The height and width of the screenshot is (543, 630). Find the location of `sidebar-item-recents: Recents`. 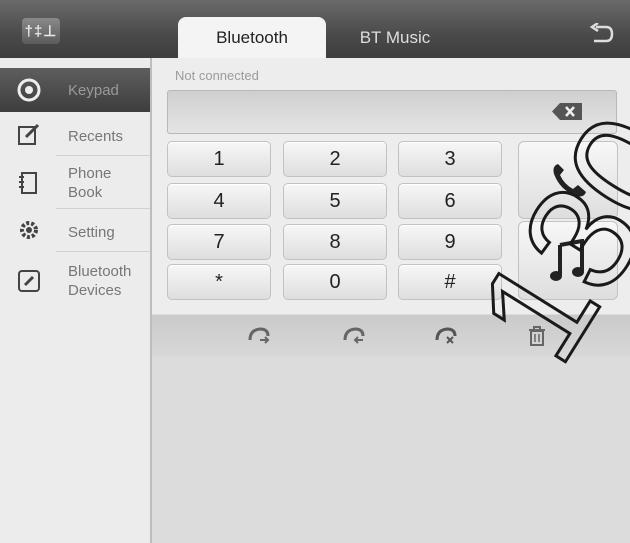

sidebar-item-recents: Recents is located at coordinates (75, 136).